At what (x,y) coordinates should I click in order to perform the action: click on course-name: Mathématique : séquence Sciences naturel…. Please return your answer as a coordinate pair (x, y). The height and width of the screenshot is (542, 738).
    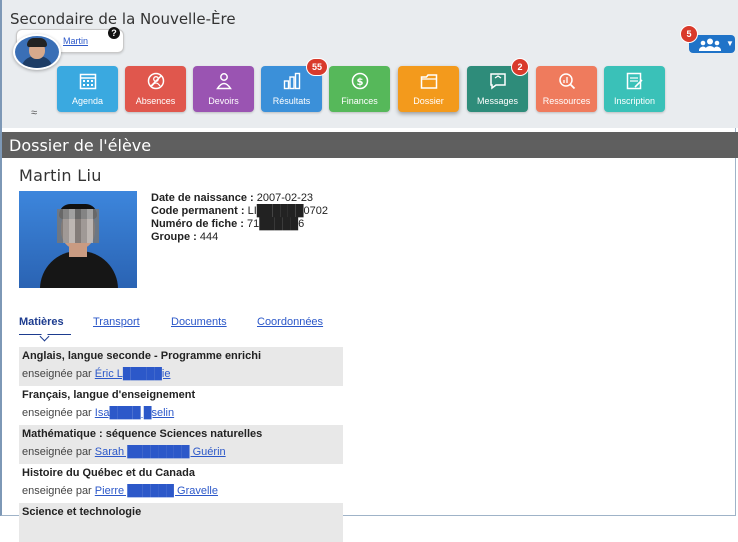
    Looking at the image, I should click on (142, 434).